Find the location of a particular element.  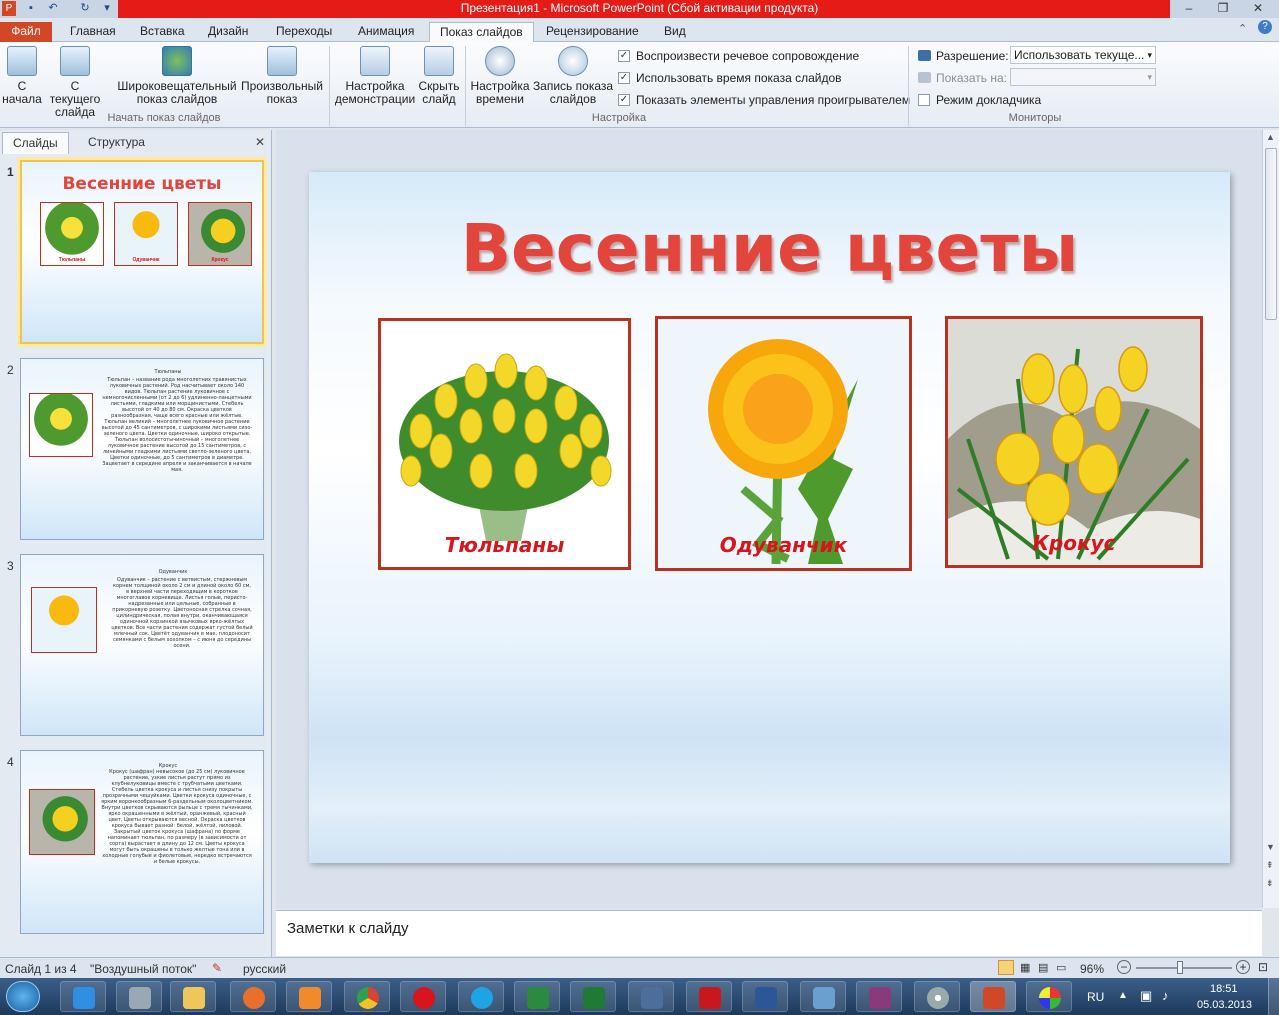

taskbar-network is located at coordinates (823, 996).